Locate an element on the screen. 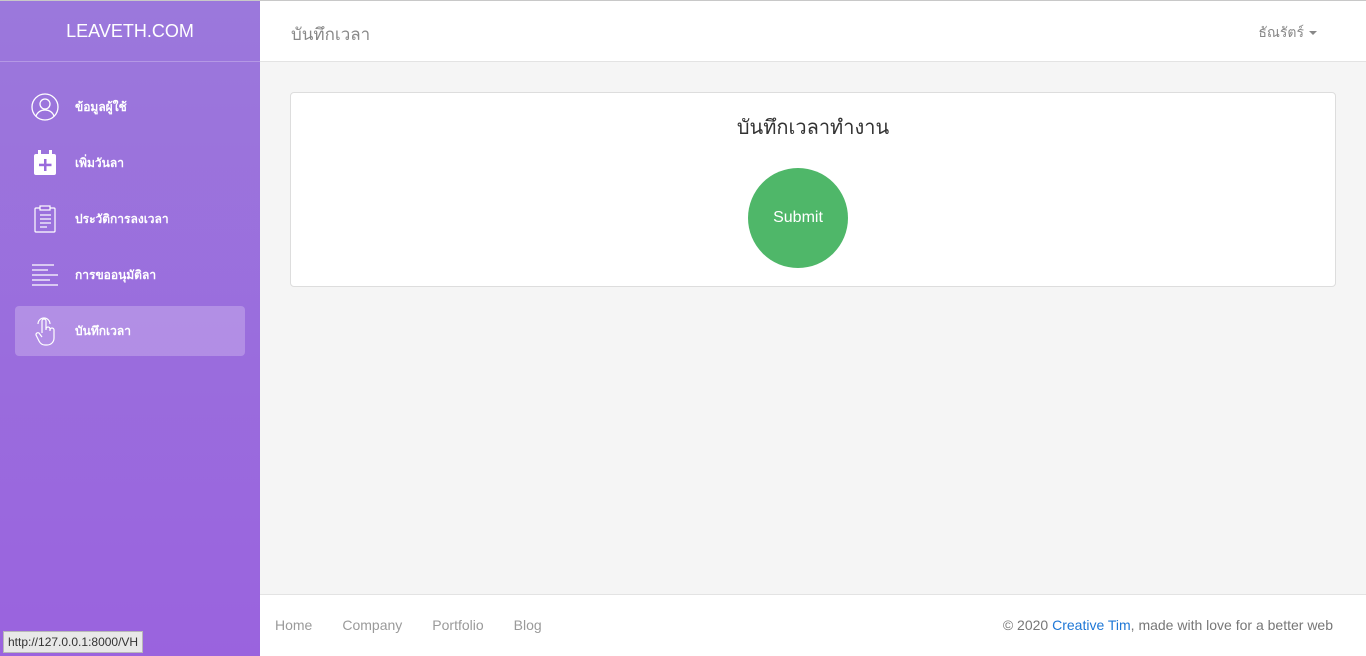 Image resolution: width=1366 pixels, height=656 pixels. user-menu-dropdown: ธัณรัตร์ is located at coordinates (1287, 33).